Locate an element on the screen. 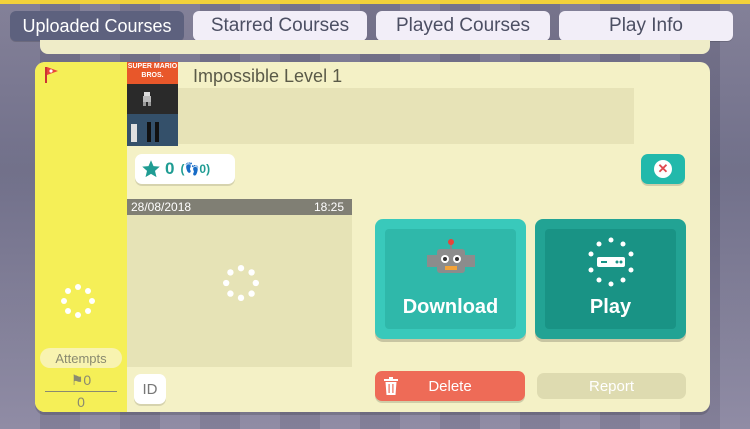  id-button: ID is located at coordinates (150, 389).